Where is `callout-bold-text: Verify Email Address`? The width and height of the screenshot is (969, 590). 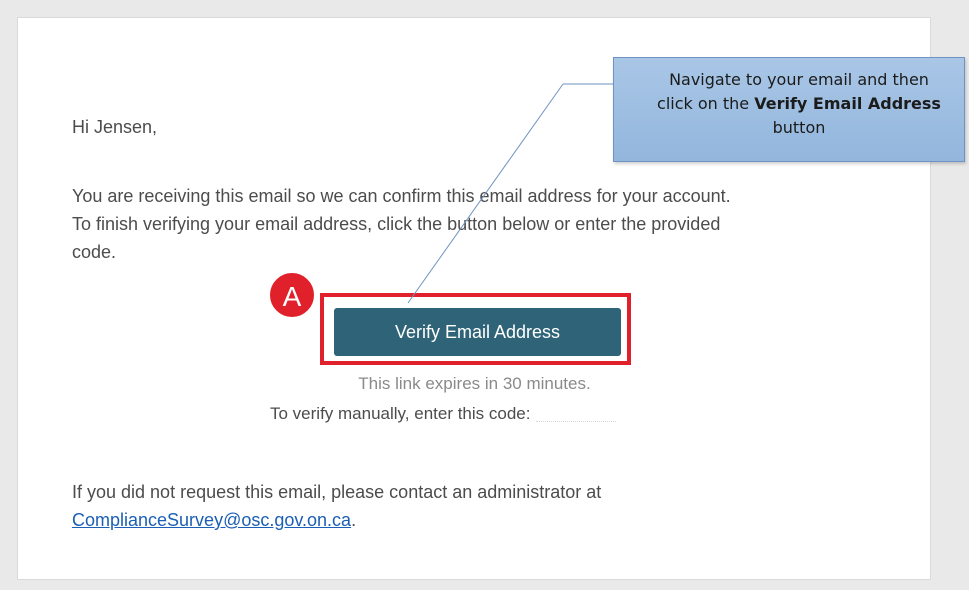
callout-bold-text: Verify Email Address is located at coordinates (847, 103).